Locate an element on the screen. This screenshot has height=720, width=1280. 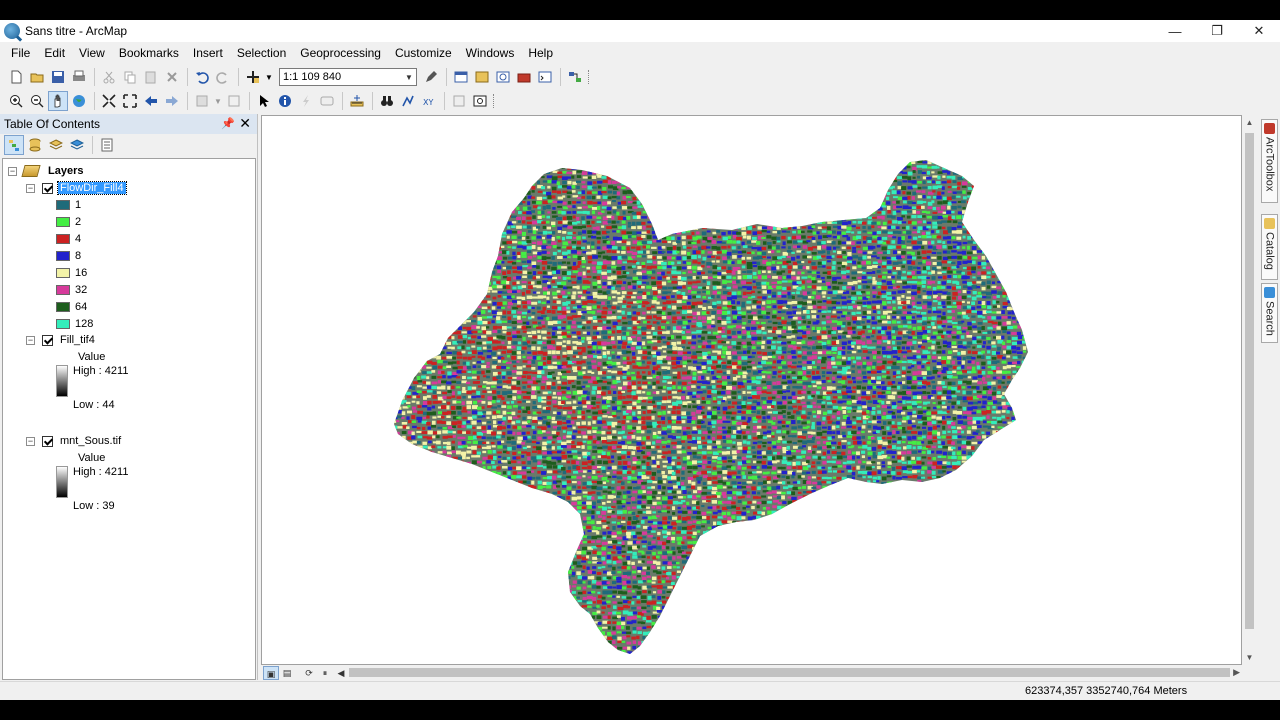
list-by-source-button is located at coordinates (35, 145).